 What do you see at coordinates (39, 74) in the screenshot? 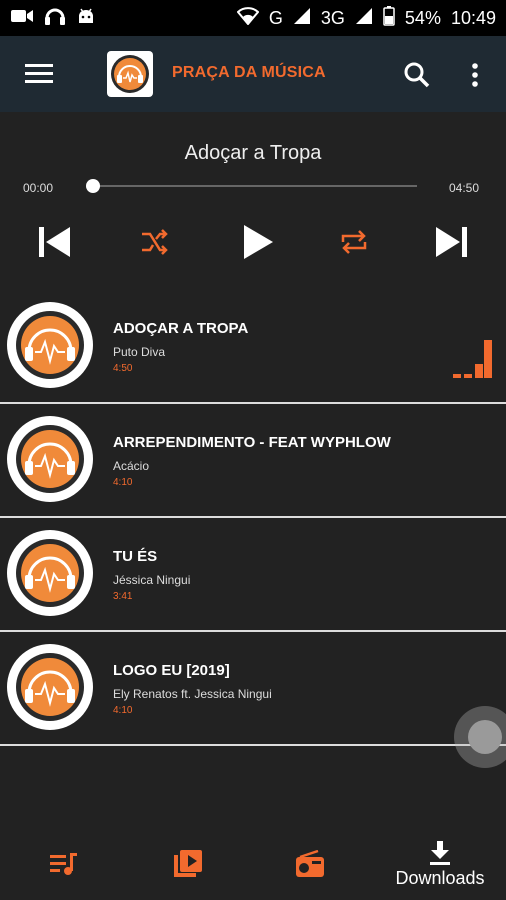
I see `menu-icon` at bounding box center [39, 74].